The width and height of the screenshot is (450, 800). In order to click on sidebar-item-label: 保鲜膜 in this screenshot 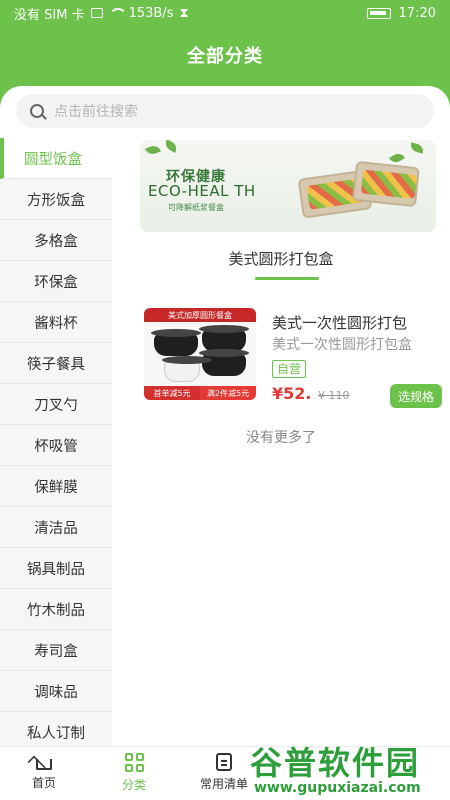, I will do `click(56, 487)`.